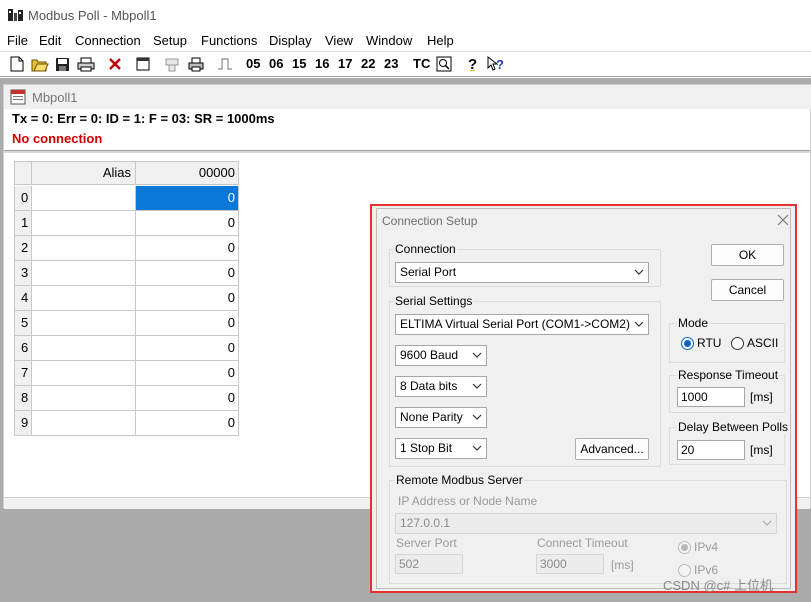 Image resolution: width=811 pixels, height=602 pixels. Describe the element at coordinates (434, 301) in the screenshot. I see `serial-settings-label: Serial Settings` at that location.